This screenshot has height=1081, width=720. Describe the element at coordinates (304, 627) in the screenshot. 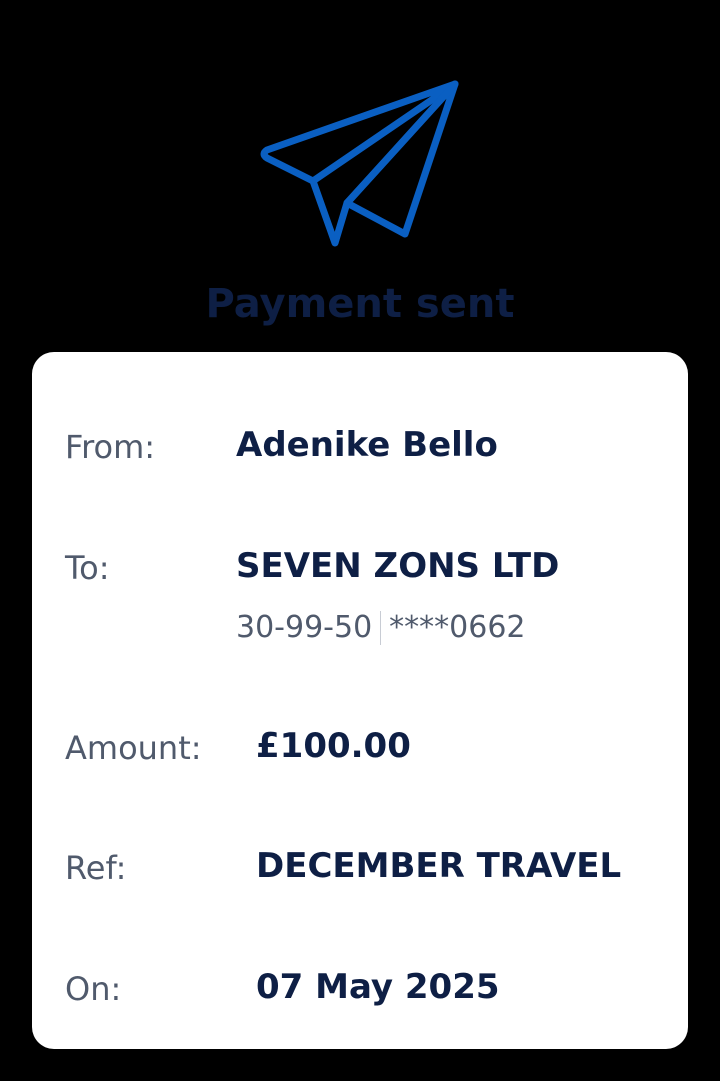

I see `sort-code: 30-99-50` at that location.